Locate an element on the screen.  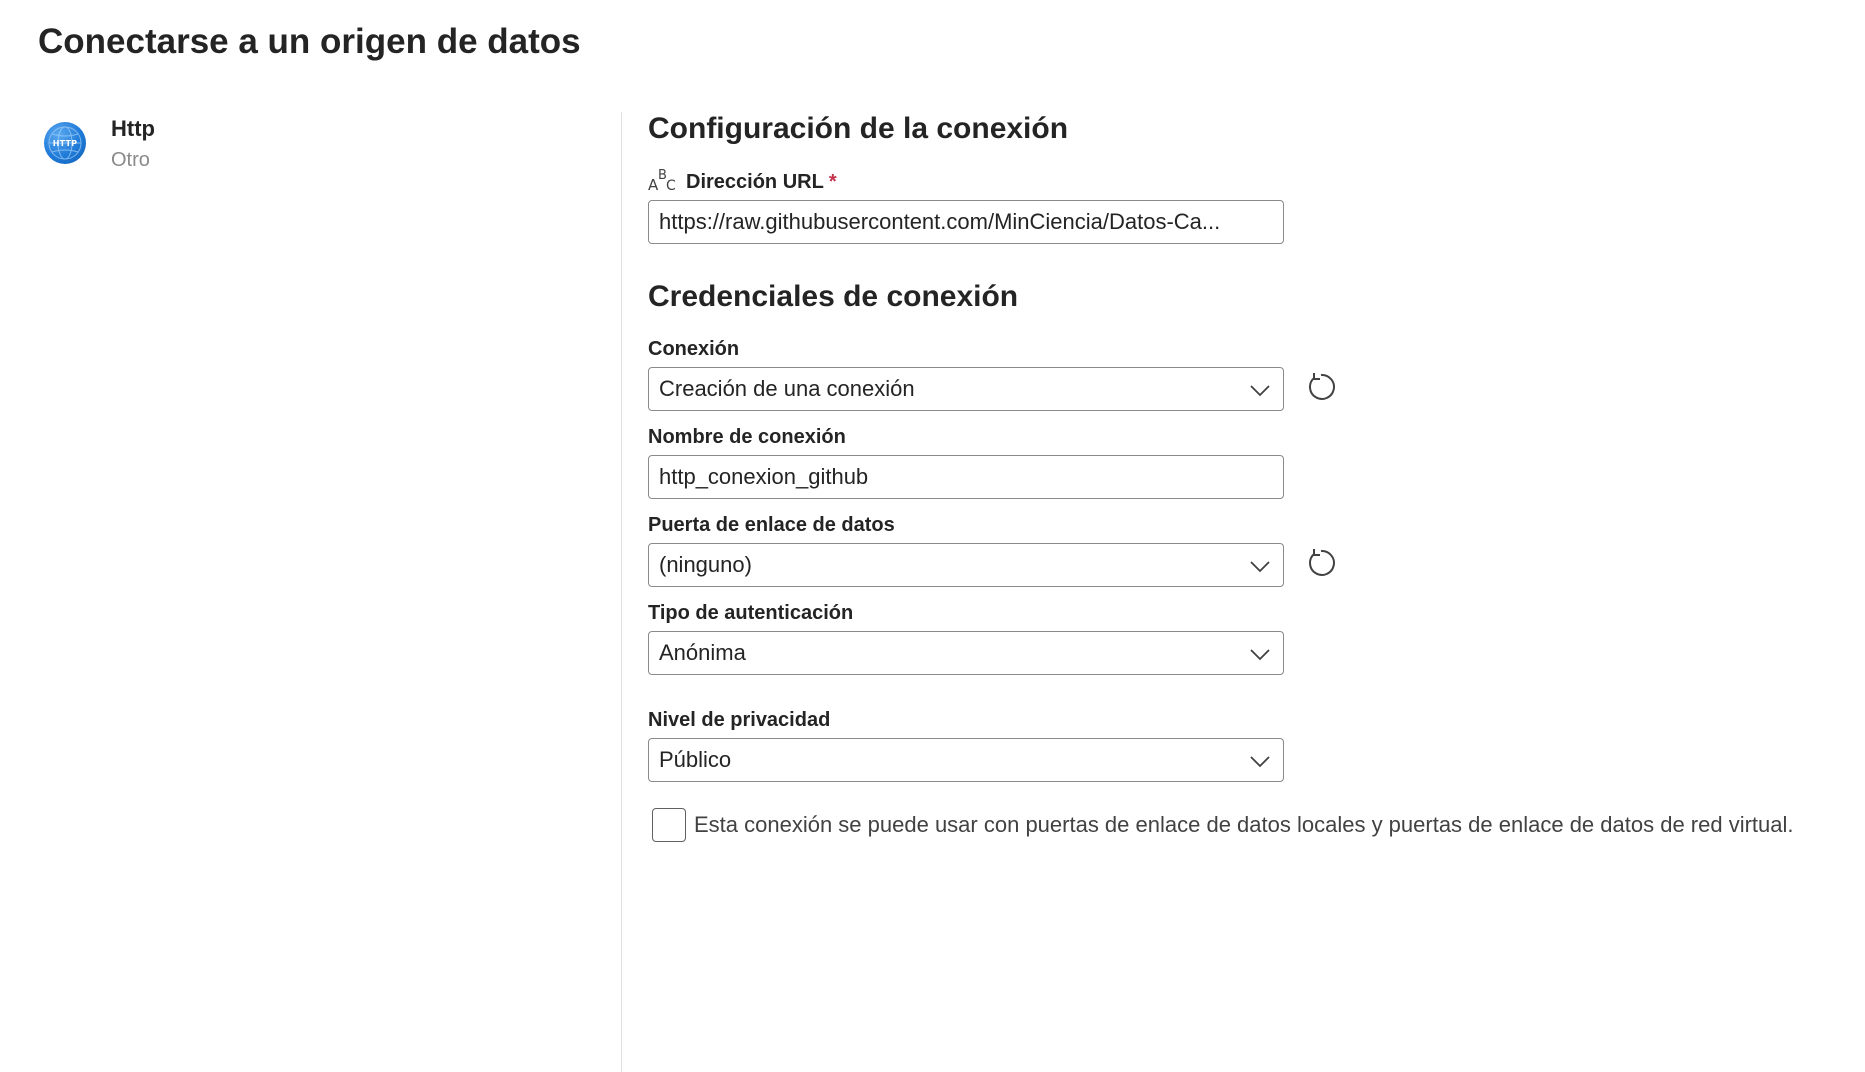
refresh-gateway-button is located at coordinates (1321, 563).